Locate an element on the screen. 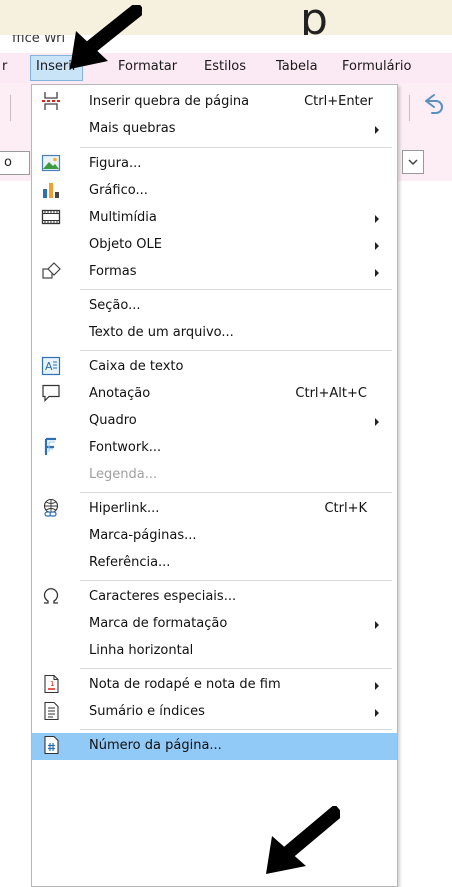 The width and height of the screenshot is (452, 887). menu-item-label: Quadro is located at coordinates (113, 420).